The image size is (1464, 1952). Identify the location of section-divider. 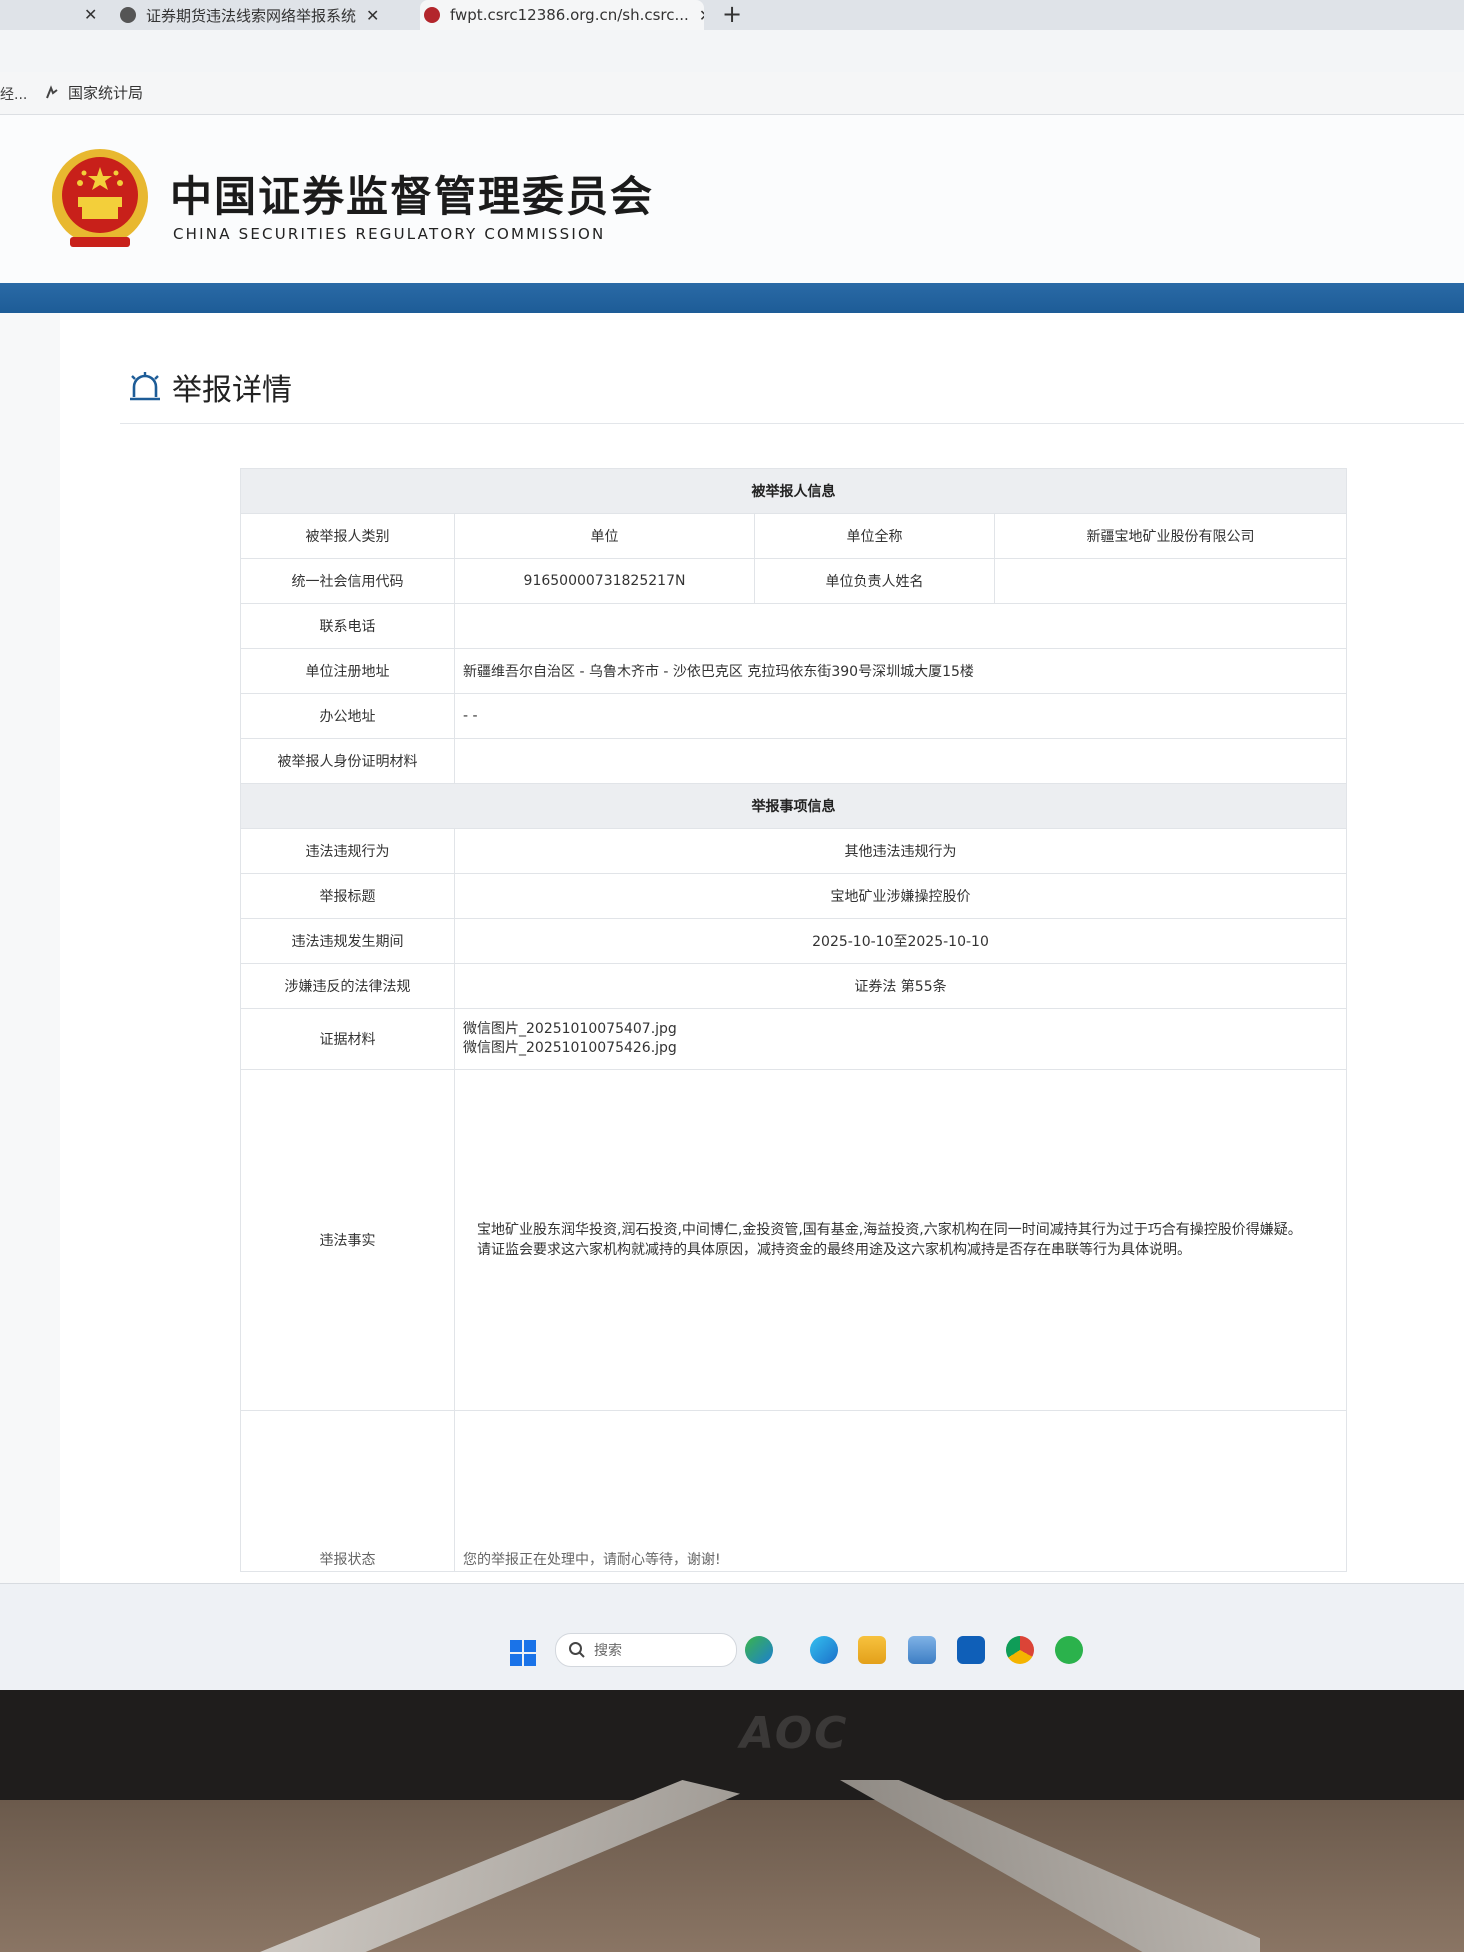
(792, 423).